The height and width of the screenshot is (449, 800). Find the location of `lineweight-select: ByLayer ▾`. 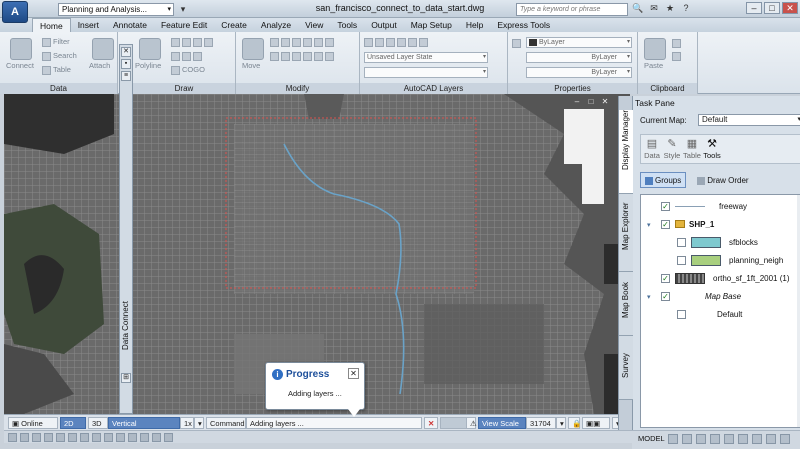

lineweight-select: ByLayer ▾ is located at coordinates (579, 72).